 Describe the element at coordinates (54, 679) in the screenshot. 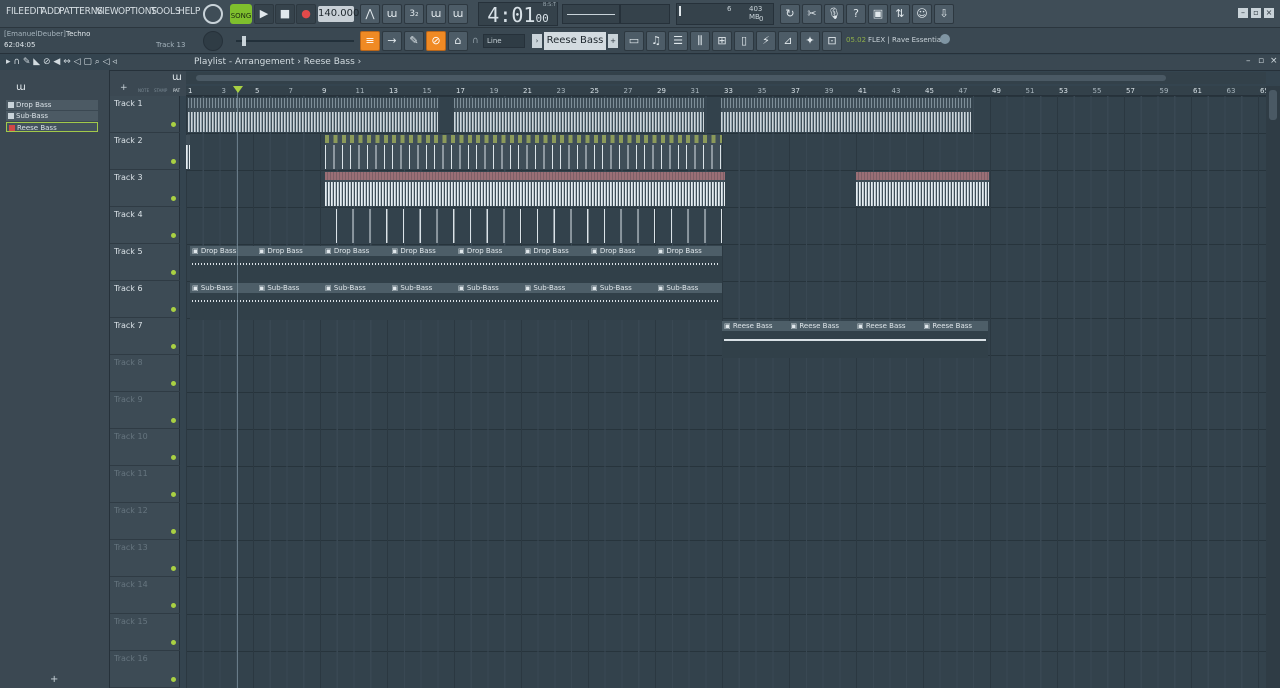

I see `add-pattern-icon: +` at that location.